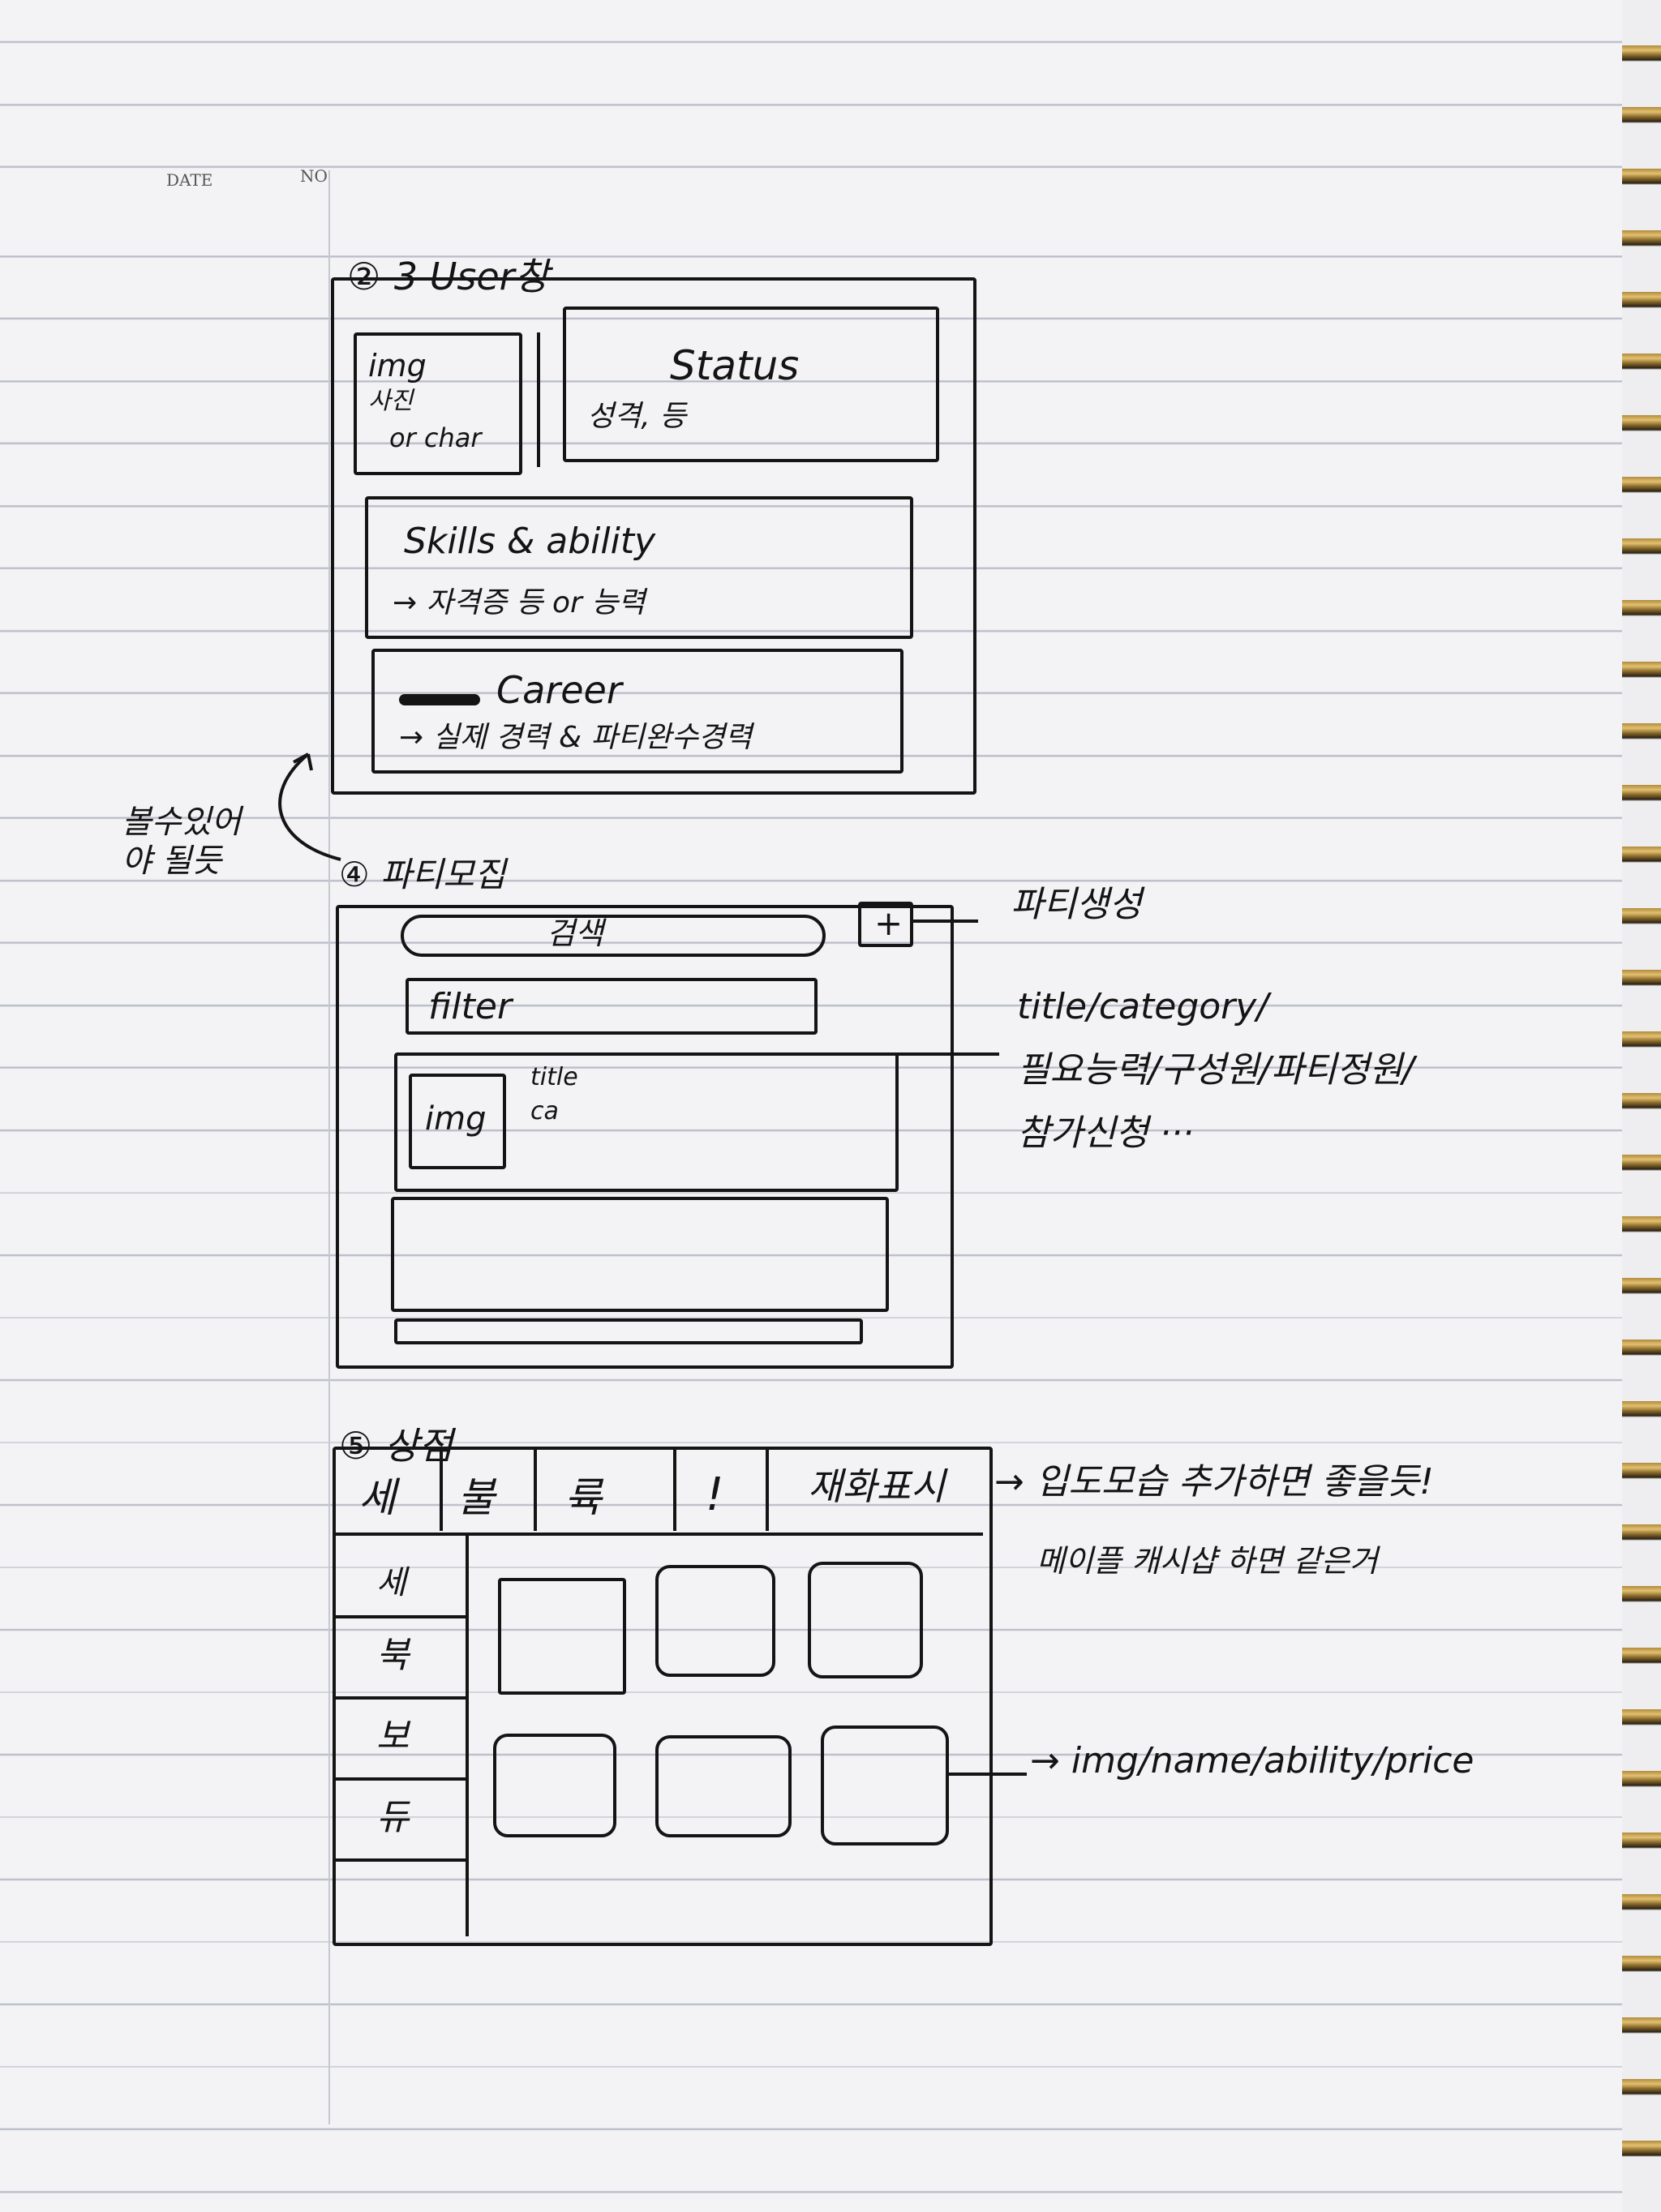  Describe the element at coordinates (576, 737) in the screenshot. I see `career-subtitle: → 실제 경력 & 파티완수경력` at that location.